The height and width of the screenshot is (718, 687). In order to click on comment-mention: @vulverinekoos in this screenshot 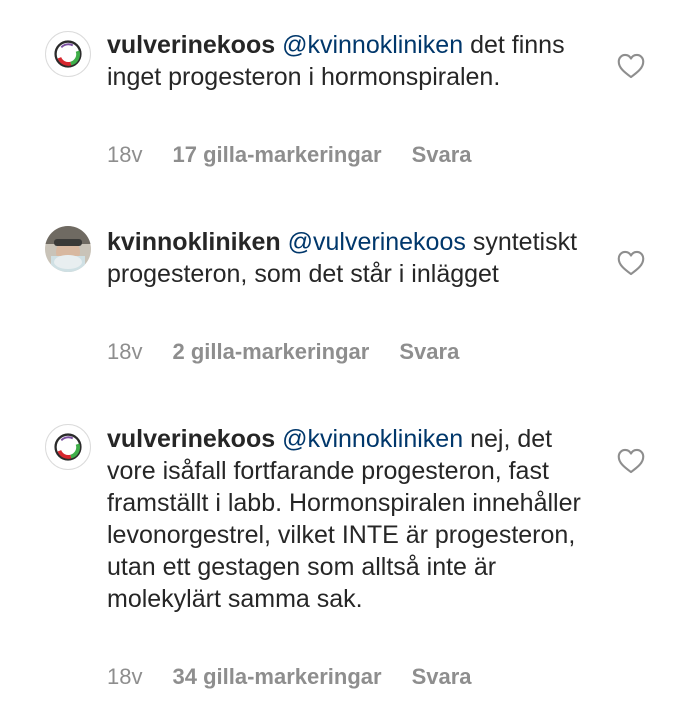, I will do `click(377, 242)`.